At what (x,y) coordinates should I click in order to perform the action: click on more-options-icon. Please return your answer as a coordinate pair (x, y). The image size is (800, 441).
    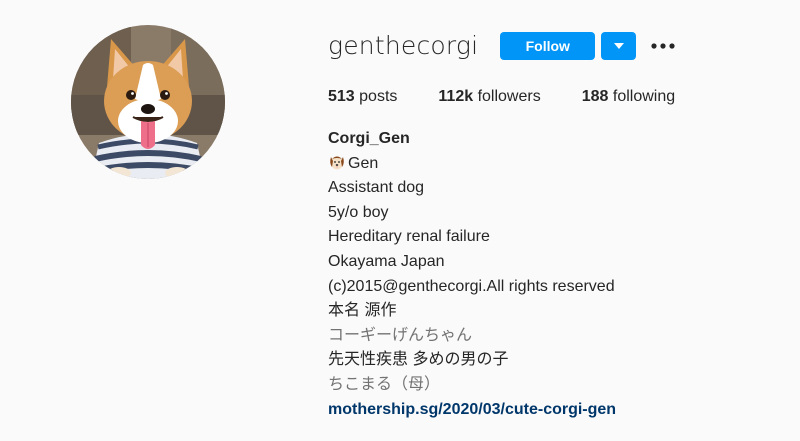
    Looking at the image, I should click on (663, 46).